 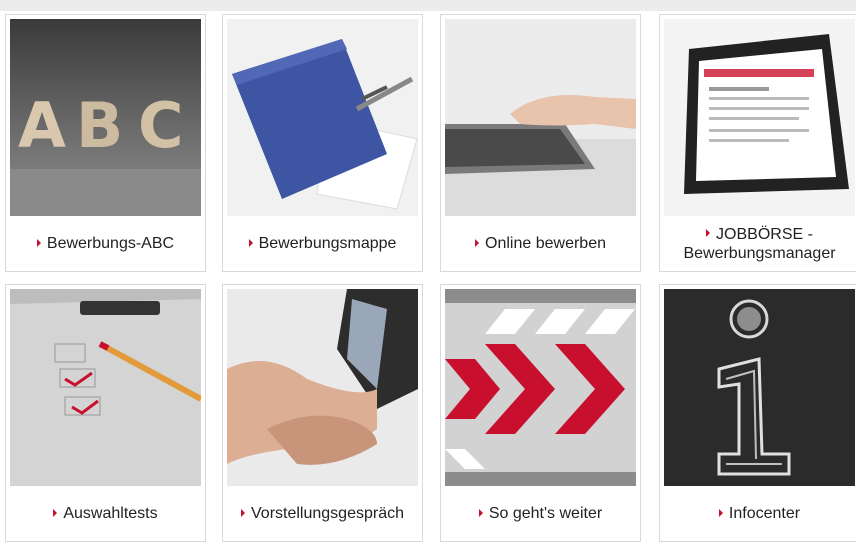 What do you see at coordinates (322, 387) in the screenshot?
I see `handshake-image` at bounding box center [322, 387].